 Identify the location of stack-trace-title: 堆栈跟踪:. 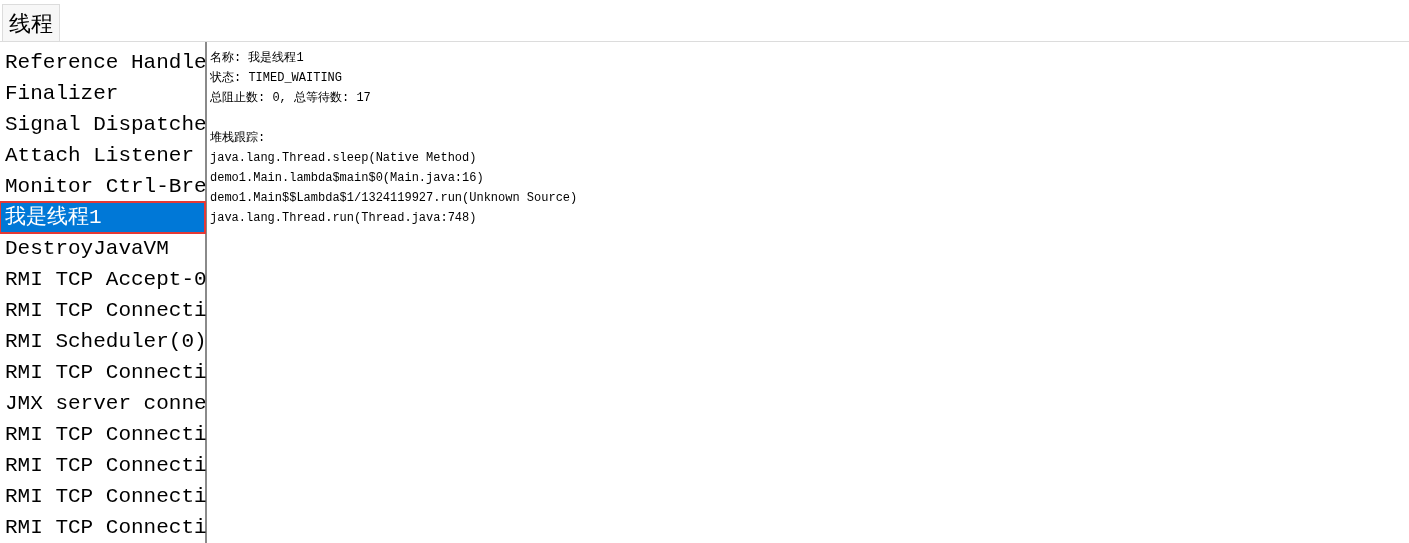
(238, 138).